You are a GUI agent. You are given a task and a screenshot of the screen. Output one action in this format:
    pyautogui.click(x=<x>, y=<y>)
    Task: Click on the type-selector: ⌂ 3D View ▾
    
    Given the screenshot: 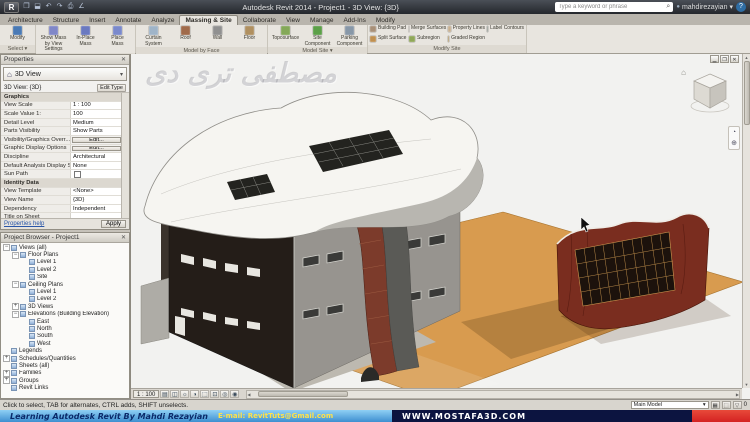 What is the action you would take?
    pyautogui.click(x=65, y=74)
    